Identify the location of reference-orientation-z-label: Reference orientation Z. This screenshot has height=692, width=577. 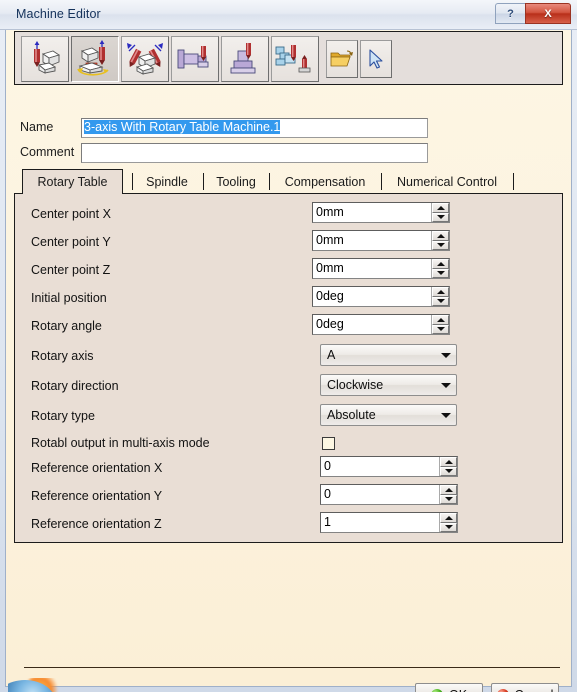
(96, 524).